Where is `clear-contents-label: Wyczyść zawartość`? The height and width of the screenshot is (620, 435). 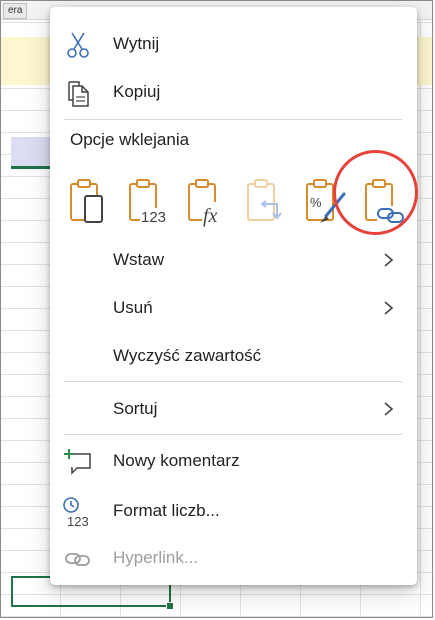
clear-contents-label: Wyczyść zawartość is located at coordinates (187, 355).